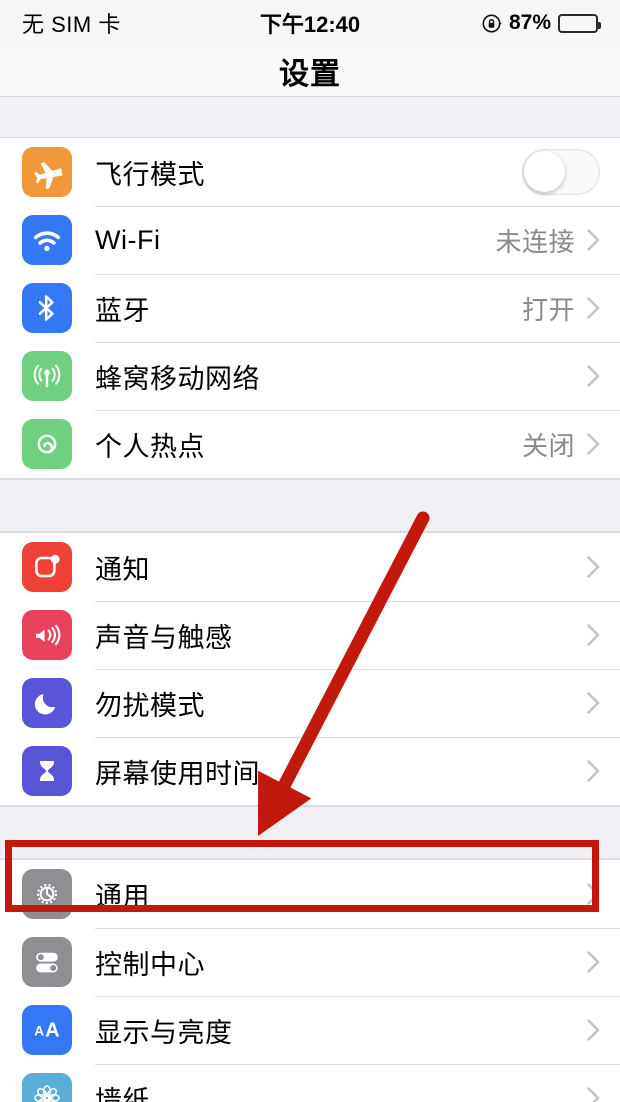 This screenshot has width=620, height=1102. Describe the element at coordinates (47, 703) in the screenshot. I see `moon-icon` at that location.